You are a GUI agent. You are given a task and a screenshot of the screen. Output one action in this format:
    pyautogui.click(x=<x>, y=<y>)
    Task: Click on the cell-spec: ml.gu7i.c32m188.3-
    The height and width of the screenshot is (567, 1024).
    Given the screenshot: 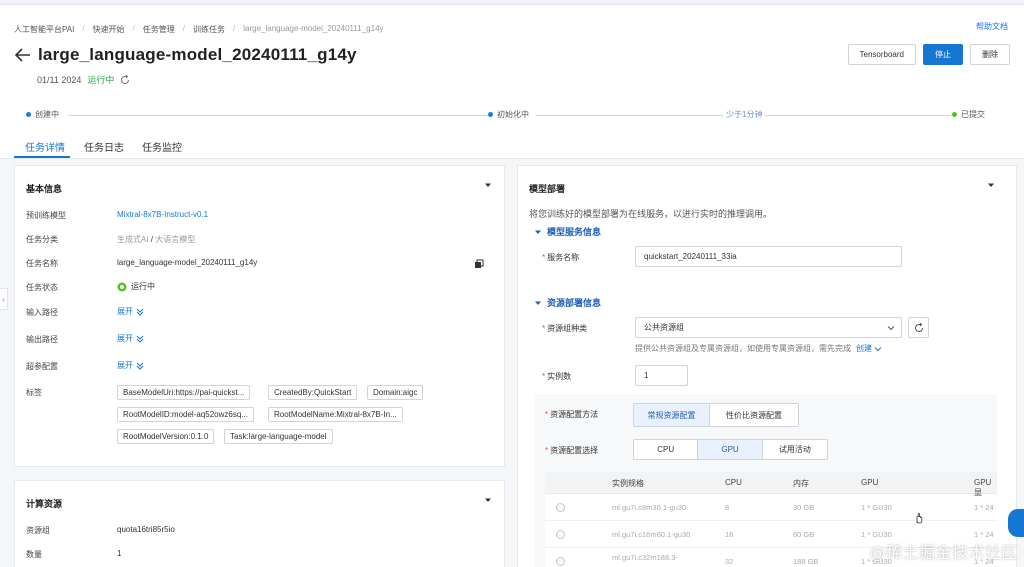 What is the action you would take?
    pyautogui.click(x=645, y=557)
    